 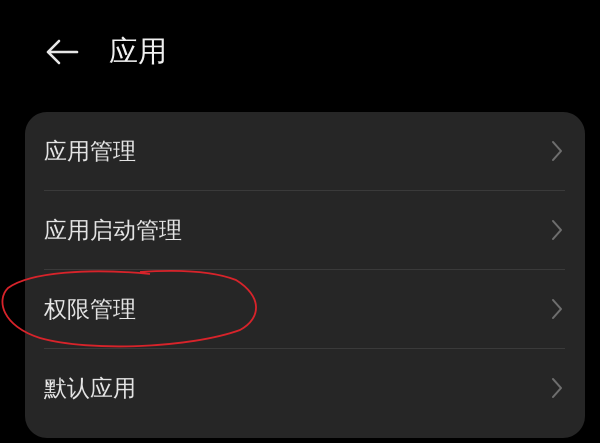 I want to click on page-title: 应用, so click(x=138, y=51).